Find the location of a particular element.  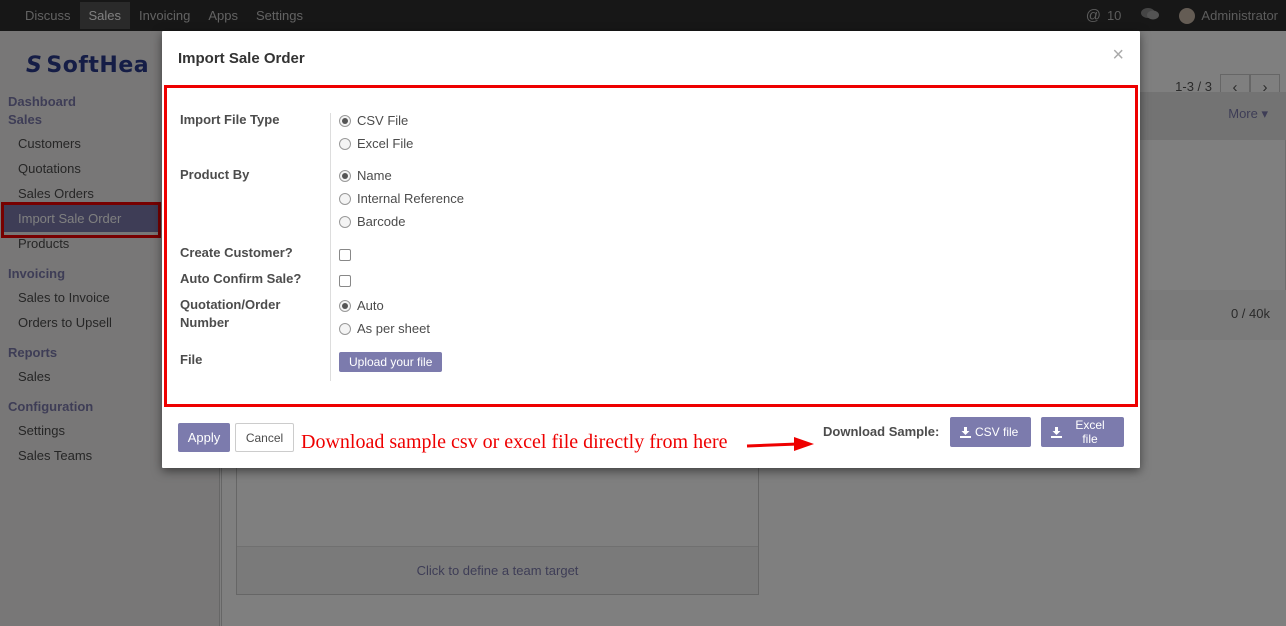

download-excel-button: Excel file is located at coordinates (1082, 432).